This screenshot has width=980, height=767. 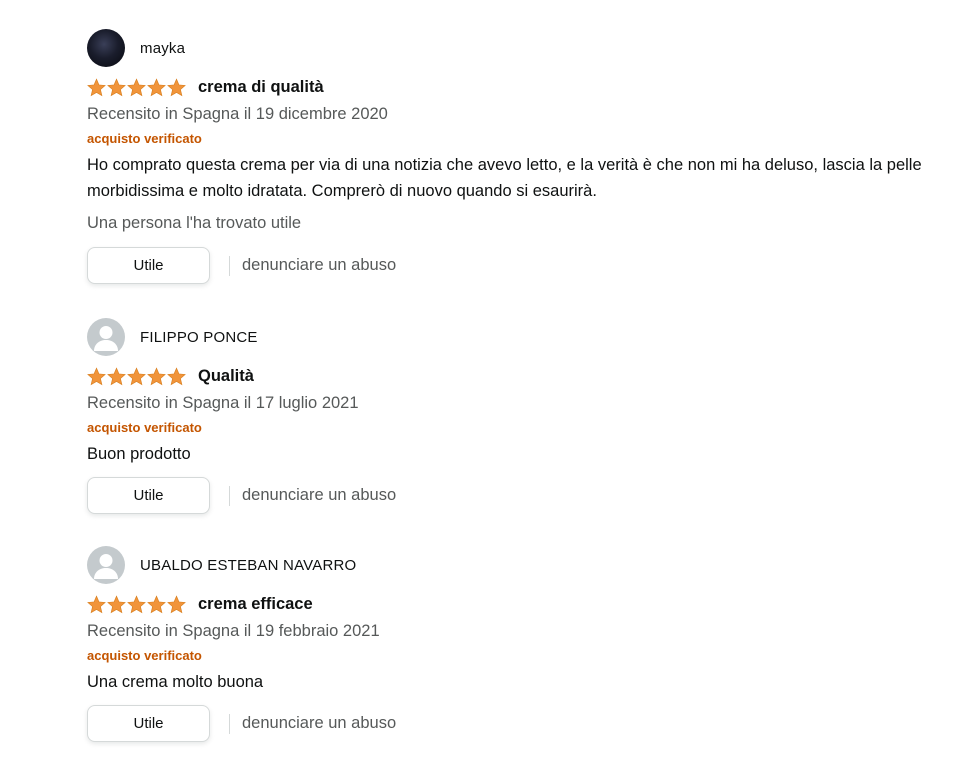 I want to click on rating-row: crema di qualità, so click(x=522, y=87).